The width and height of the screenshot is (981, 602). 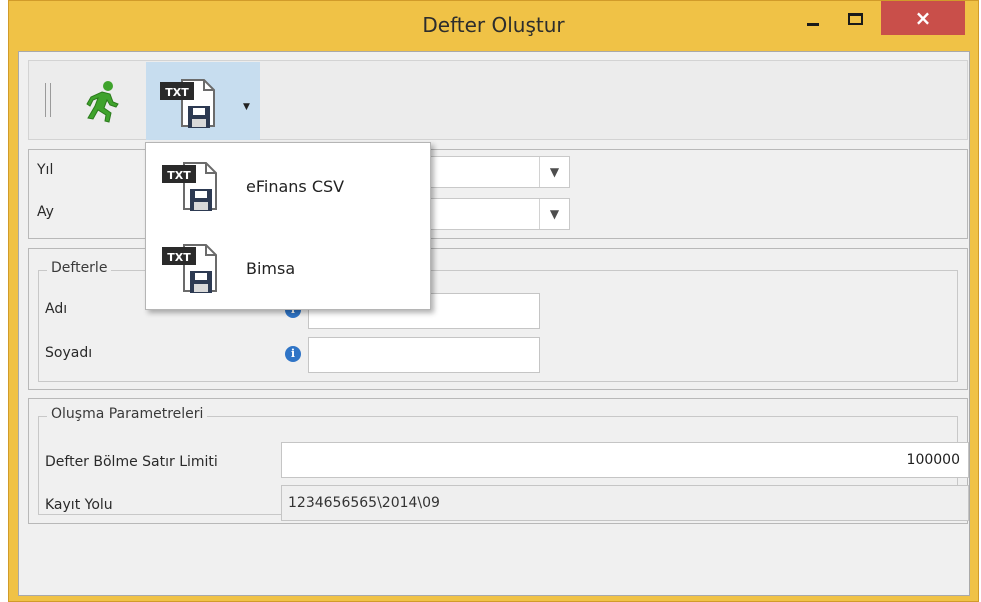 What do you see at coordinates (79, 268) in the screenshot?
I see `ledger-owner-legend: Defterle` at bounding box center [79, 268].